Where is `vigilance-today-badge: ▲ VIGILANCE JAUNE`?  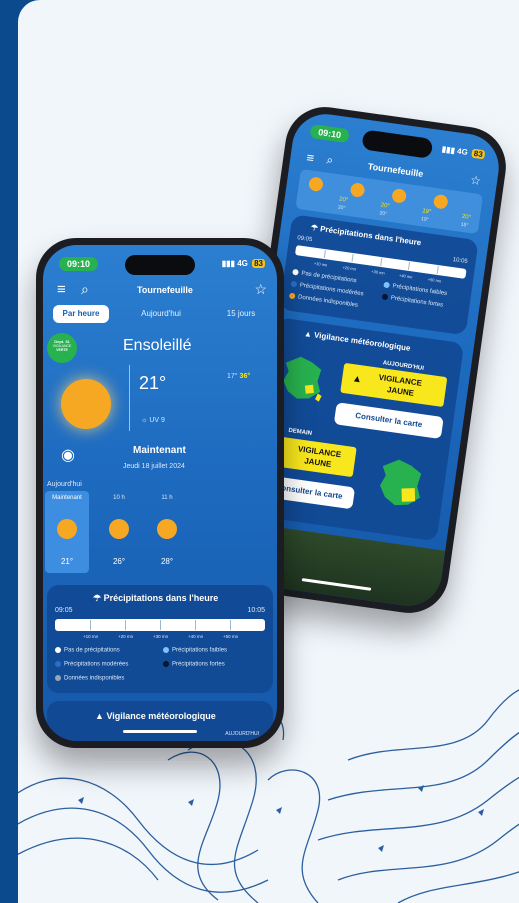
vigilance-today-badge: ▲ VIGILANCE JAUNE is located at coordinates (394, 385).